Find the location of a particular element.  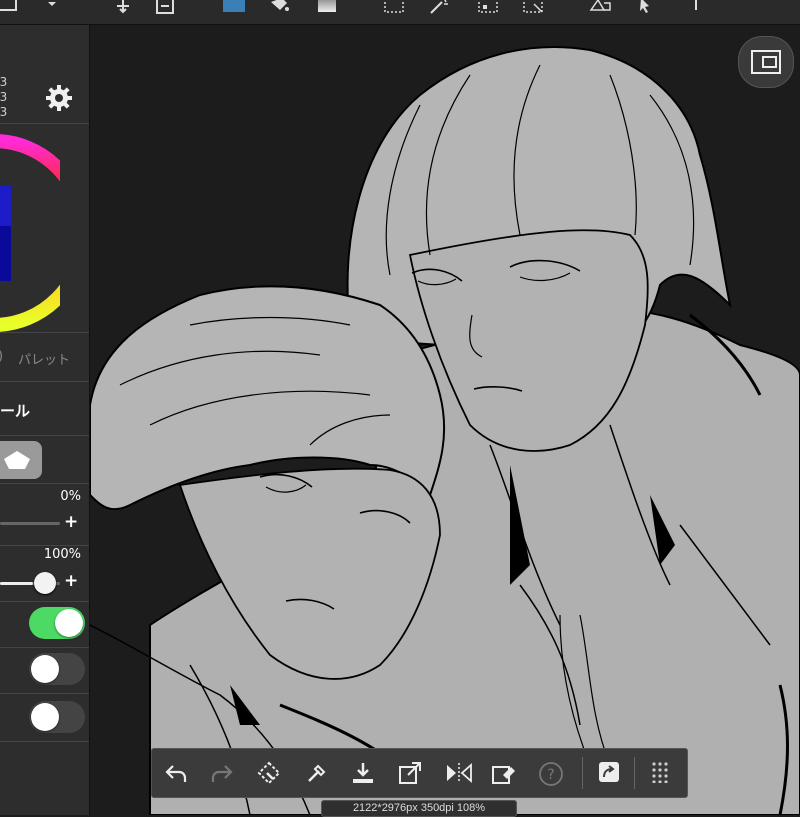

clear-icon is located at coordinates (503, 773).